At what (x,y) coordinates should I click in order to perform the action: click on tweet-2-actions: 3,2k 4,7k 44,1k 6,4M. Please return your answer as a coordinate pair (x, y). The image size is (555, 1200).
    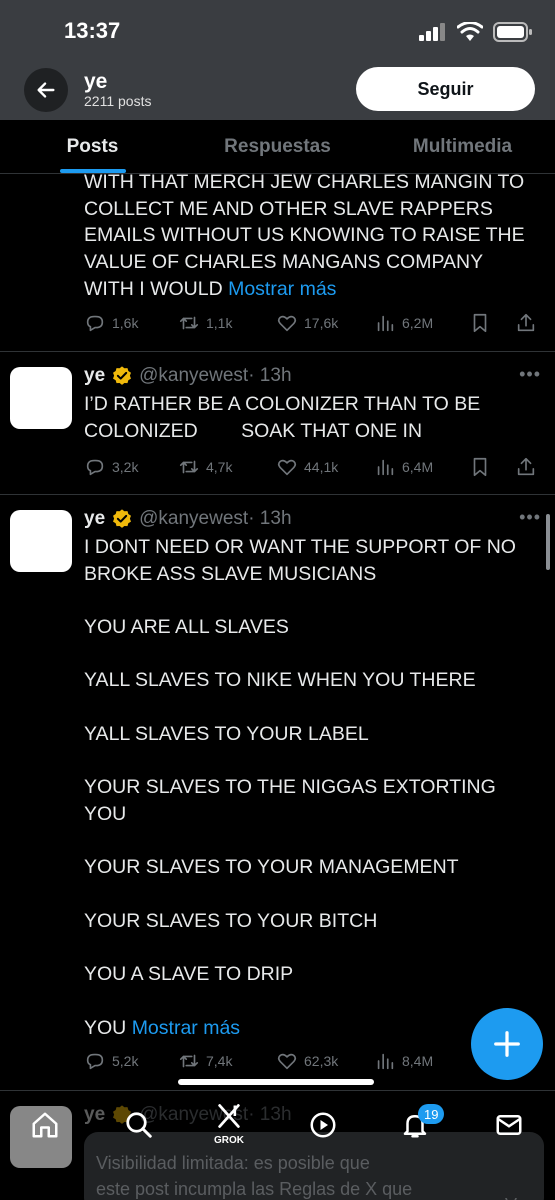
    Looking at the image, I should click on (314, 467).